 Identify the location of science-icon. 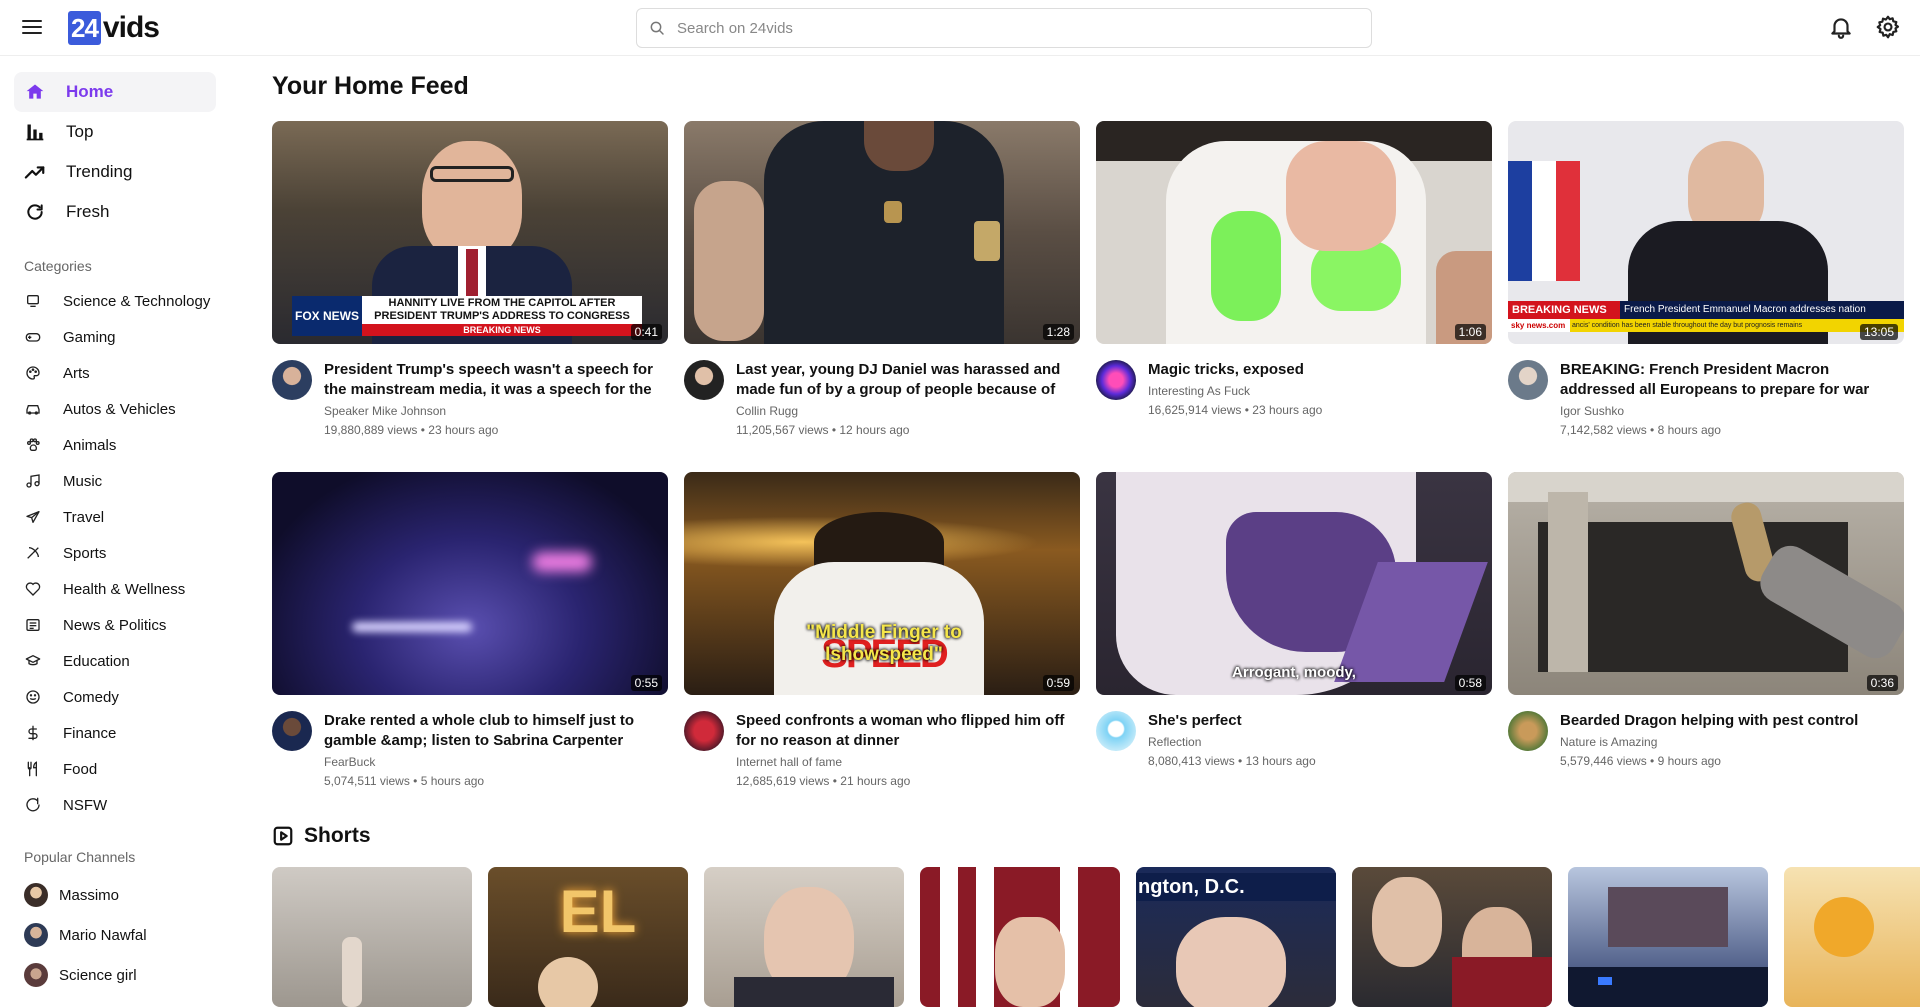
(33, 301).